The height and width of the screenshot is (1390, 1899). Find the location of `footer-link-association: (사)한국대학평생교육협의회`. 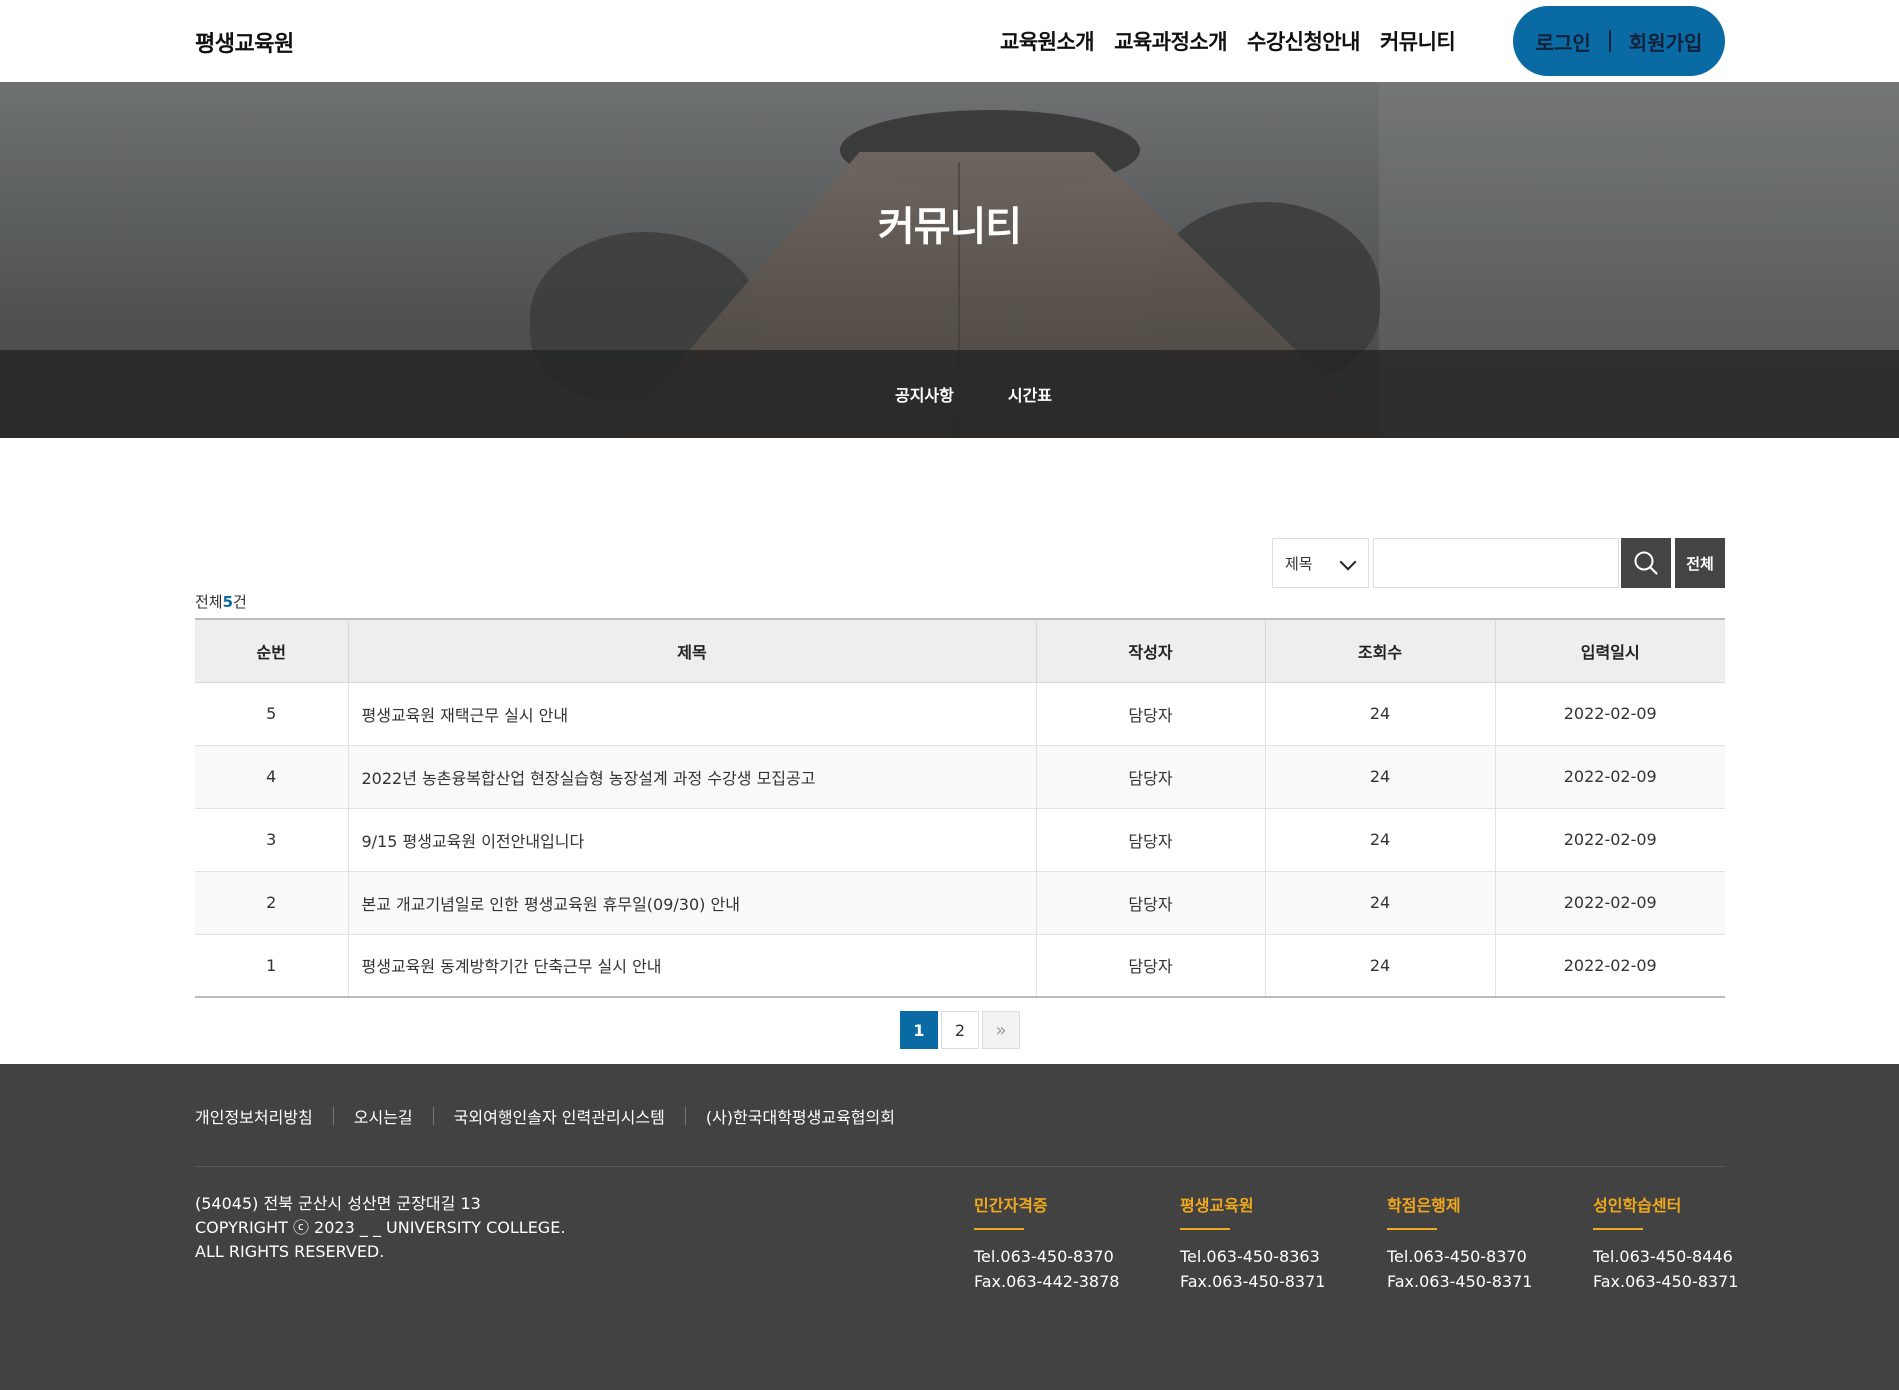

footer-link-association: (사)한국대학평생교육협의회 is located at coordinates (800, 1116).